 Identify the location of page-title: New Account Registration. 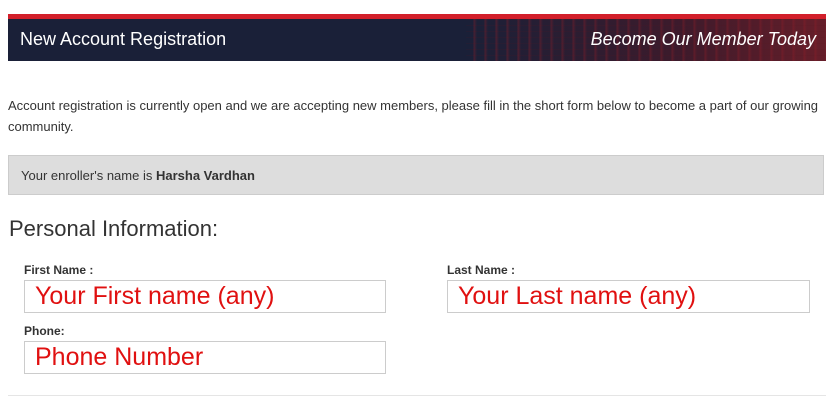
(123, 39).